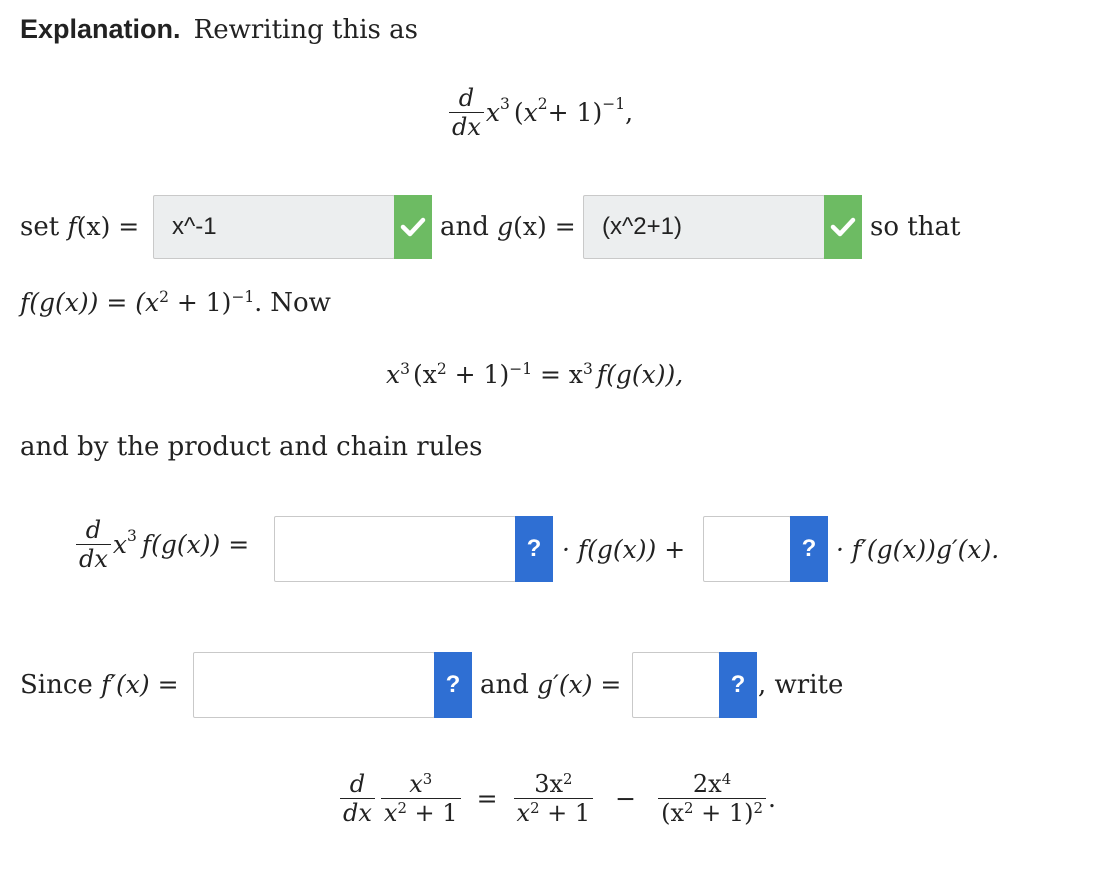 Image resolution: width=1110 pixels, height=888 pixels. I want to click on x2-term: x, so click(530, 112).